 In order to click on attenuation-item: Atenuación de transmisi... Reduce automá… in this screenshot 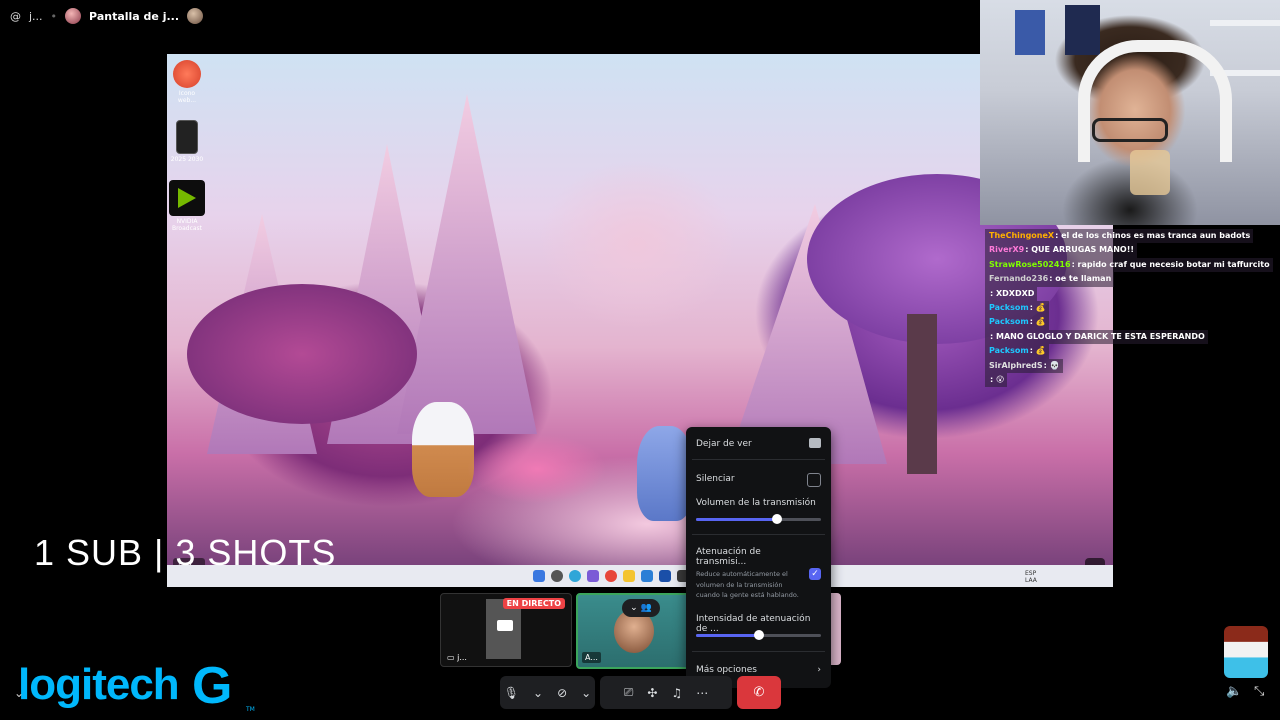, I will do `click(748, 574)`.